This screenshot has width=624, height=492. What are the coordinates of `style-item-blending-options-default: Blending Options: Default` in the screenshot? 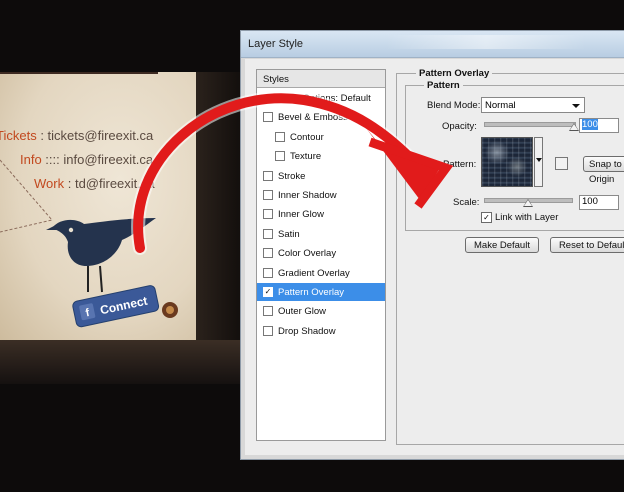 It's located at (321, 98).